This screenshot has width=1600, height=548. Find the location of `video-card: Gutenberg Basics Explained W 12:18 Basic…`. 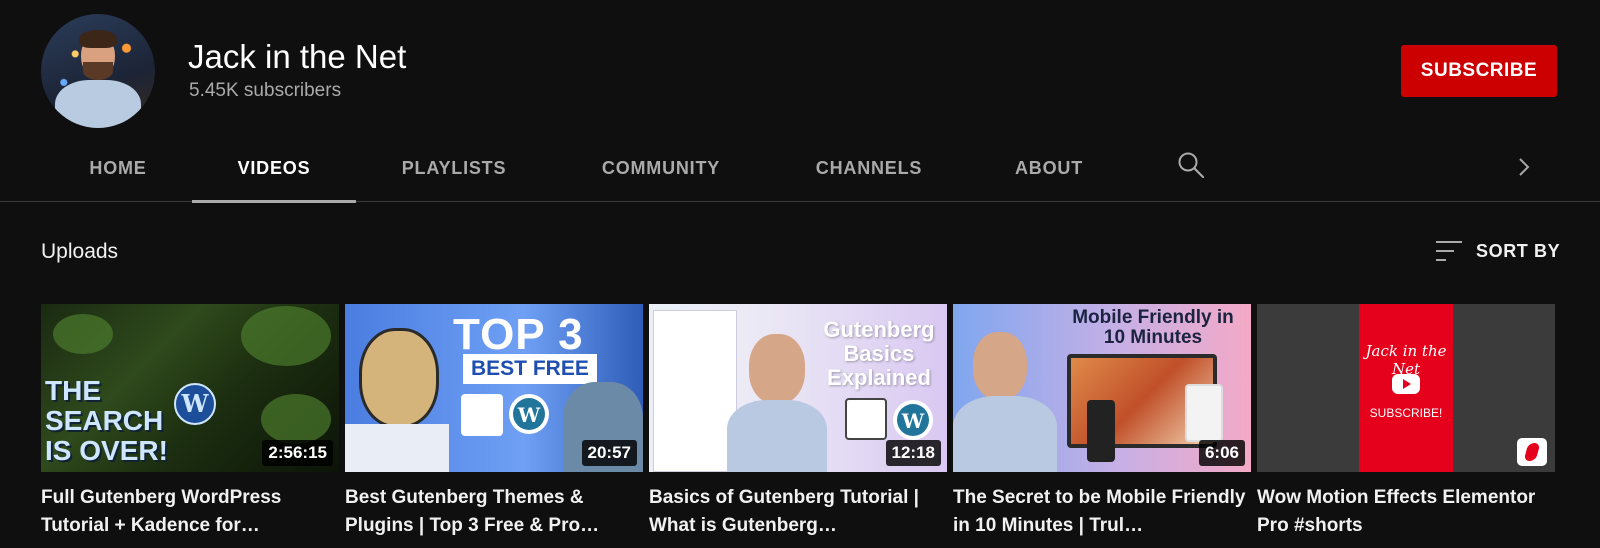

video-card: Gutenberg Basics Explained W 12:18 Basic… is located at coordinates (798, 422).